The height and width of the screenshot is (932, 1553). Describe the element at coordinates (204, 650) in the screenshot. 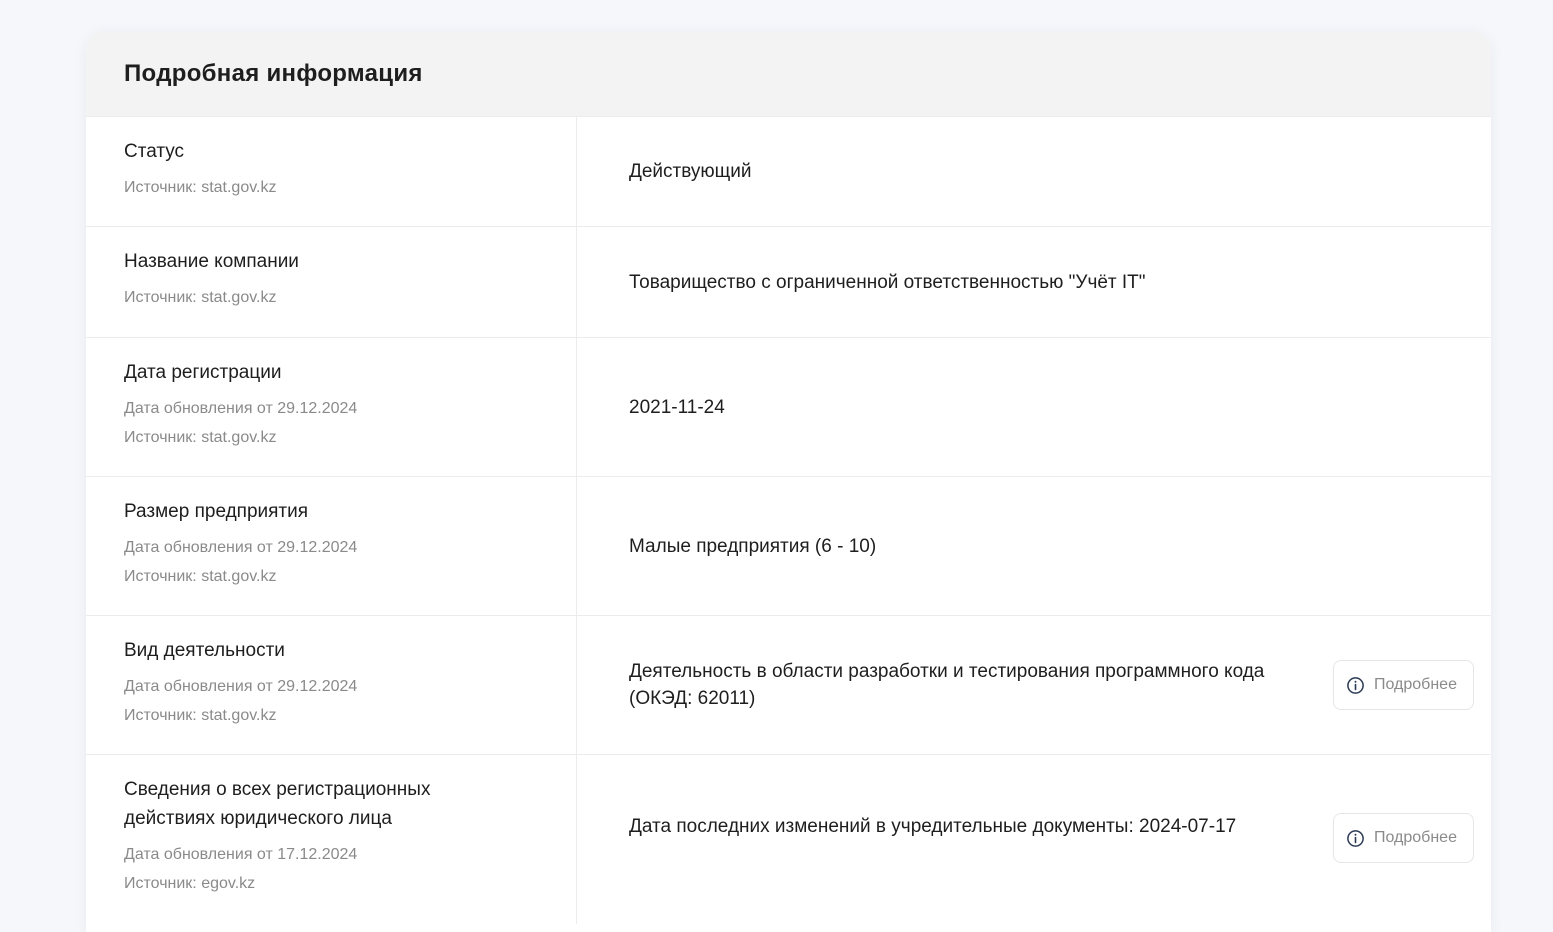

I see `row-label: Вид деятельности` at that location.